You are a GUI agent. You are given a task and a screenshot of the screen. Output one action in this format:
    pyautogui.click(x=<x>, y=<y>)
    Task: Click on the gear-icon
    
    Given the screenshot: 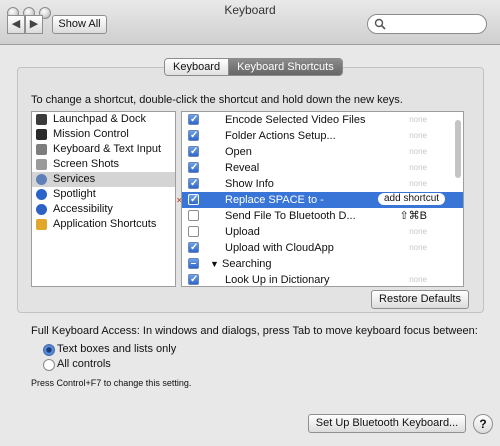 What is the action you would take?
    pyautogui.click(x=41, y=179)
    